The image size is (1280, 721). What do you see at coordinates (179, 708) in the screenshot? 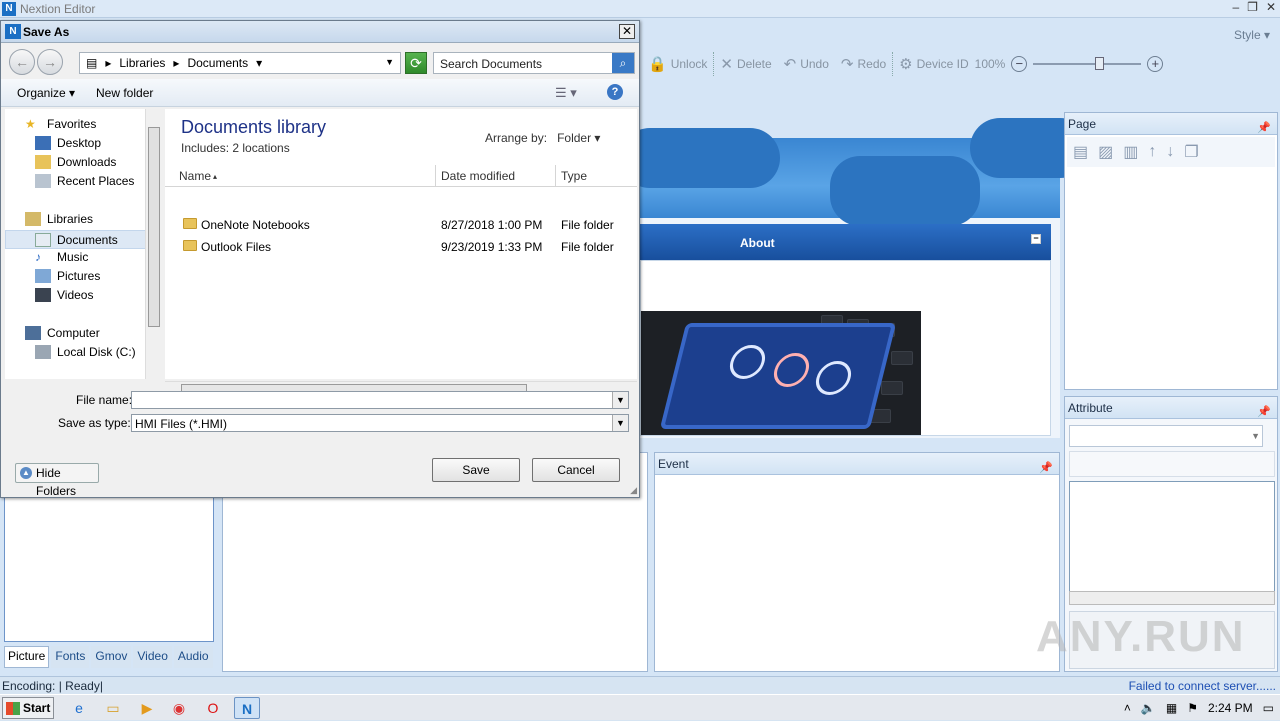
I see `chrome-icon: ◉` at bounding box center [179, 708].